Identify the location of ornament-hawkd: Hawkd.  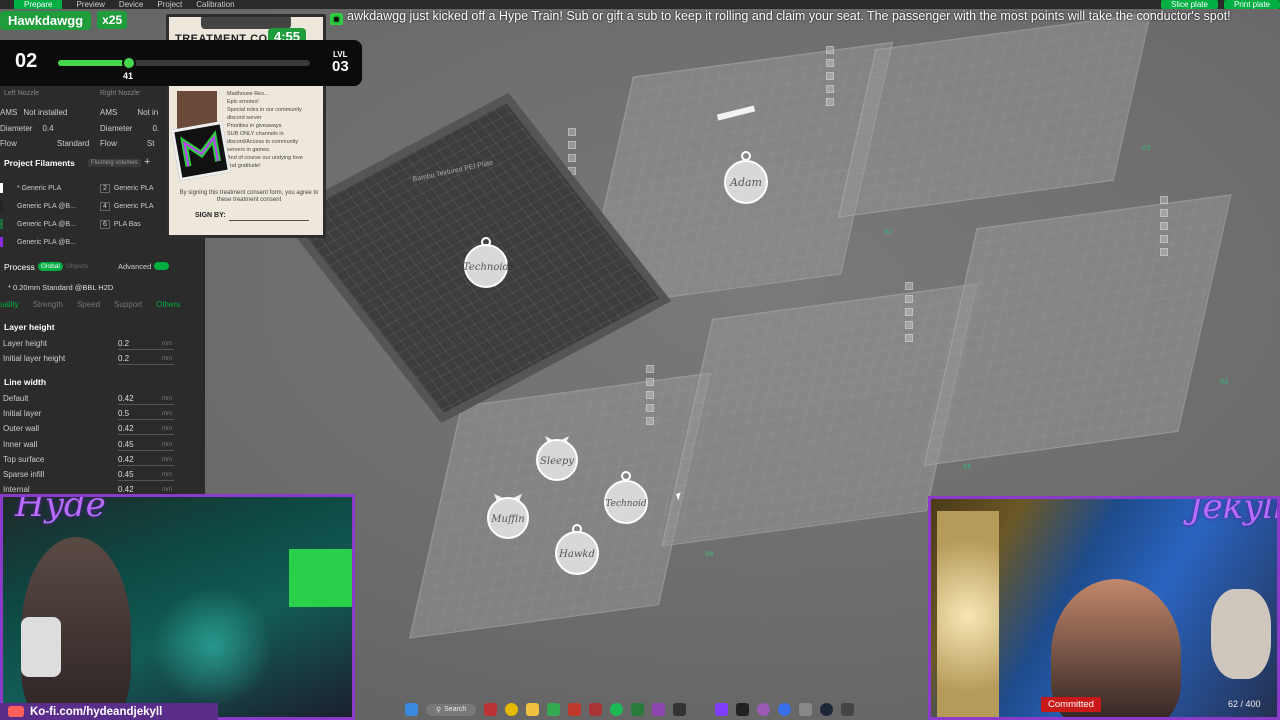
(577, 550).